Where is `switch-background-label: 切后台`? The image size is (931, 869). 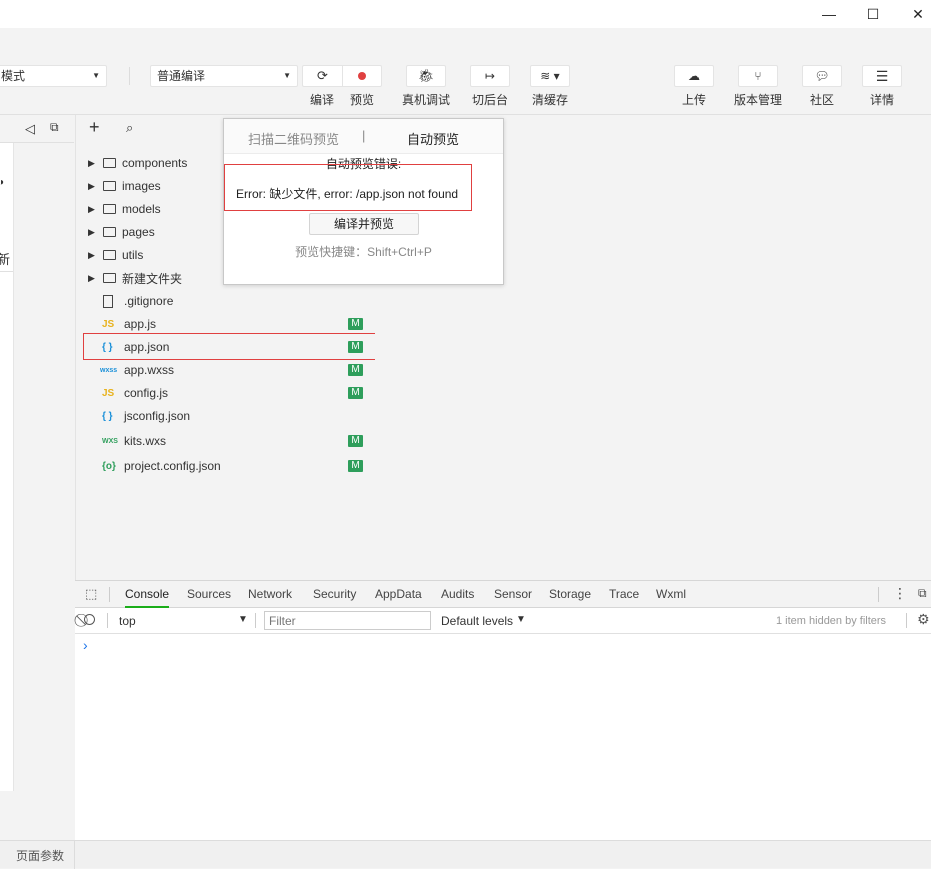
switch-background-label: 切后台 is located at coordinates (489, 100).